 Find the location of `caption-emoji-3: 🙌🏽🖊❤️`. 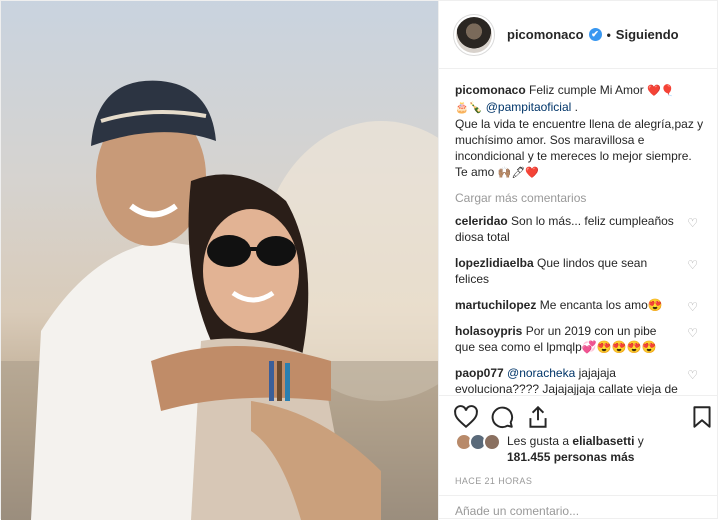

caption-emoji-3: 🙌🏽🖊❤️ is located at coordinates (518, 172).